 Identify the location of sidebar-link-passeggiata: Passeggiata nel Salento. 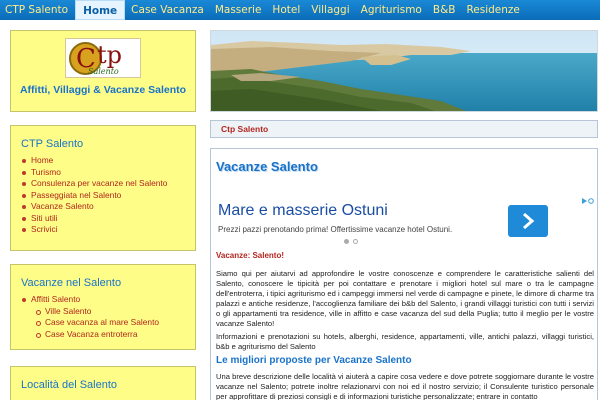
(103, 196).